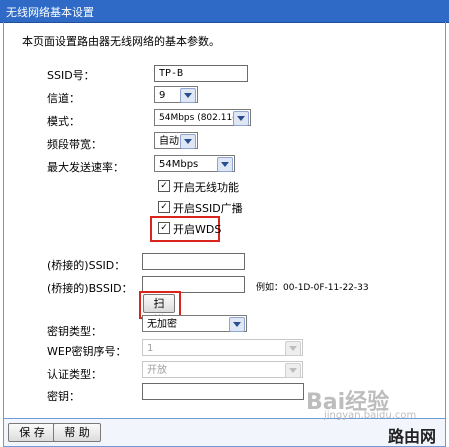 The height and width of the screenshot is (447, 449). I want to click on mode-label: 模式：, so click(63, 121).